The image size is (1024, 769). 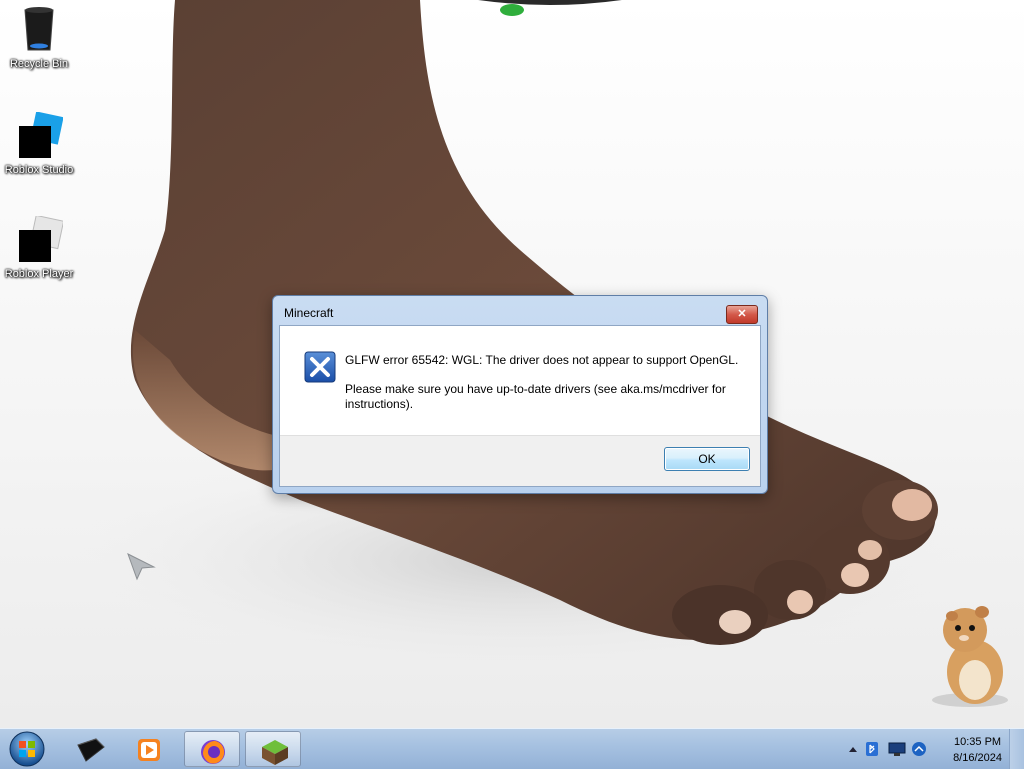 I want to click on network-icon, so click(x=897, y=749).